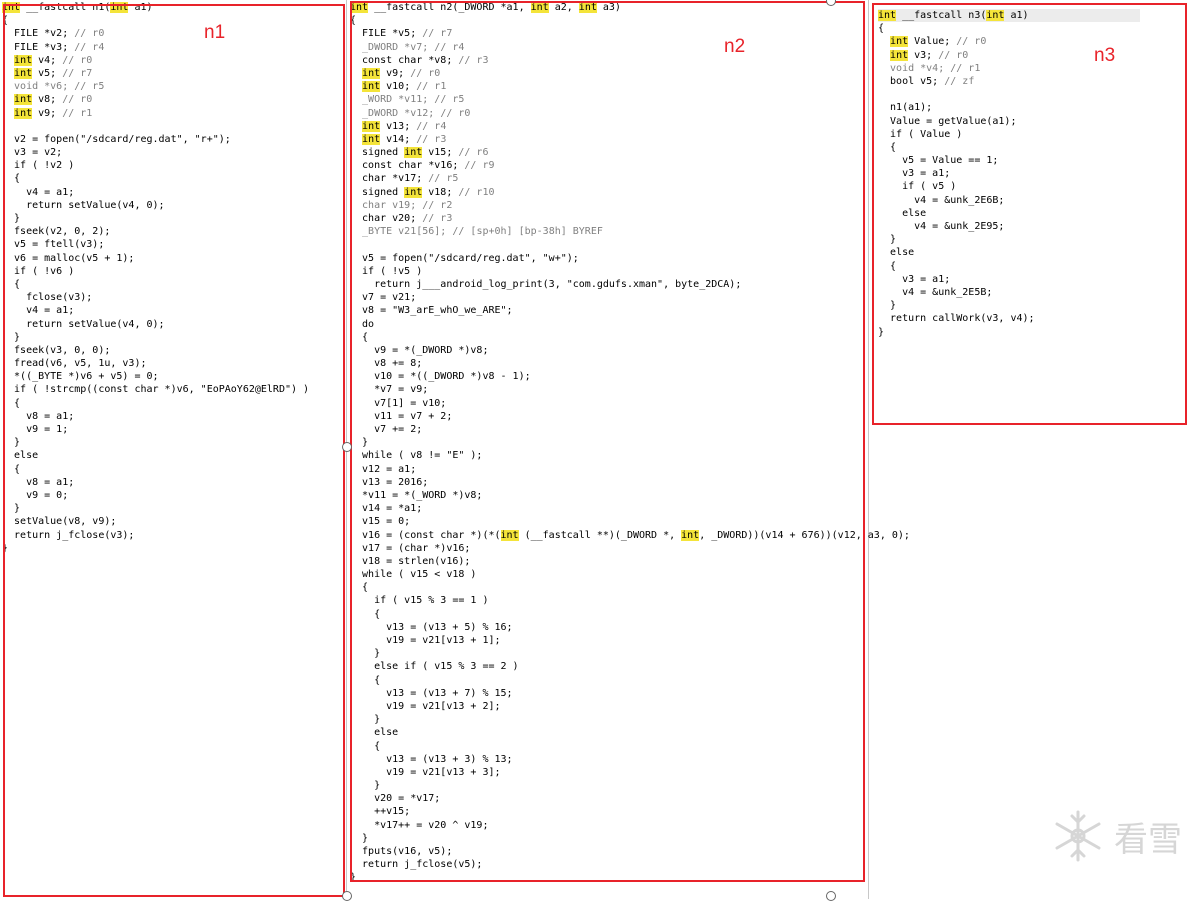 The image size is (1200, 901). I want to click on label-n2: n2, so click(735, 46).